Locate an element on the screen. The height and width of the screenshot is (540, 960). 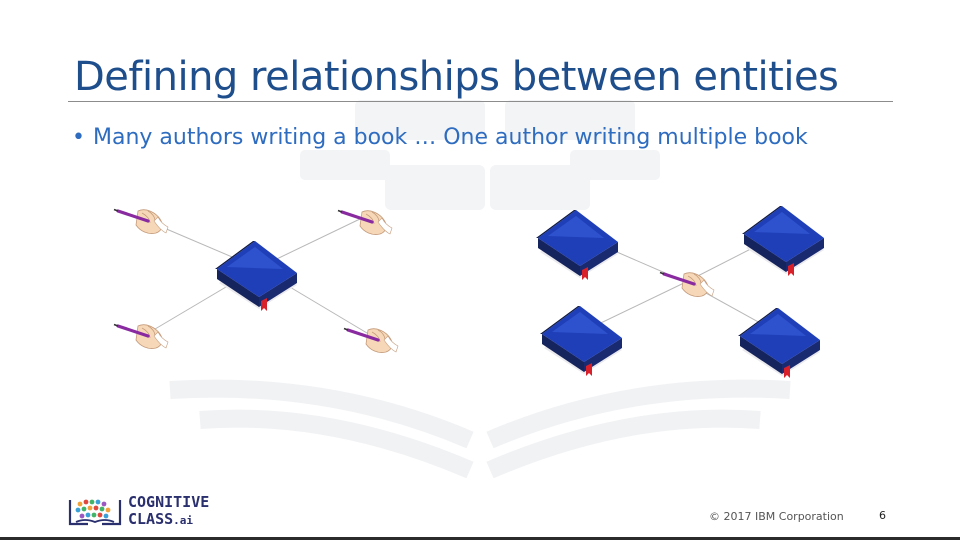
logo-line-2: CLASS.ai is located at coordinates (168, 520).